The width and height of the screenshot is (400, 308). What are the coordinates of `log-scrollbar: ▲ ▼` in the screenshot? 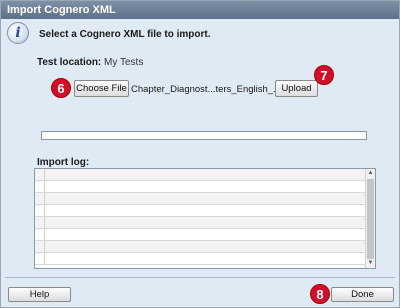 It's located at (370, 218).